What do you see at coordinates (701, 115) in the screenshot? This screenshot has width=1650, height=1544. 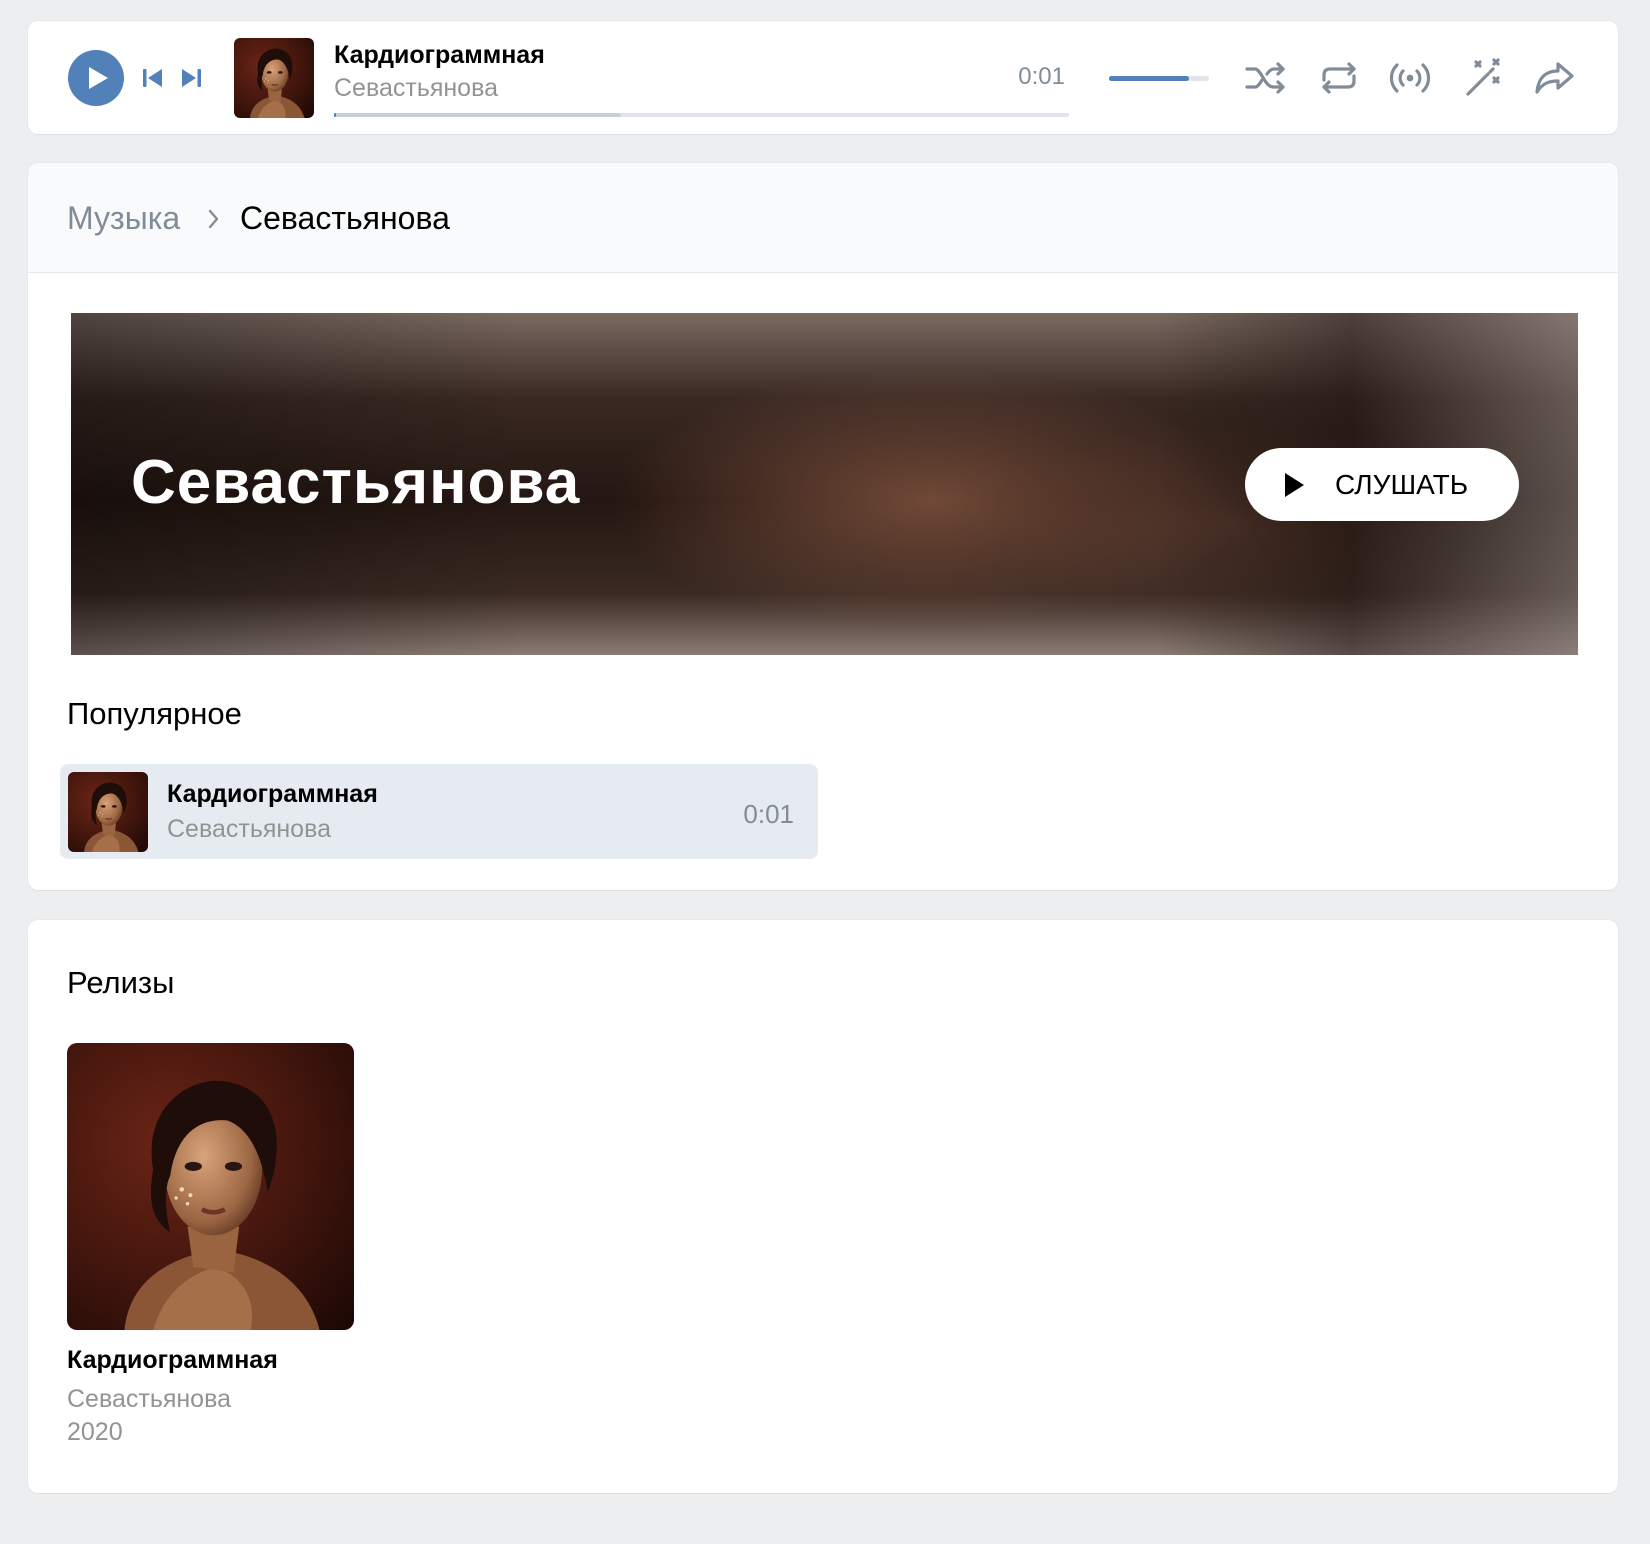 I see `seek-bar` at bounding box center [701, 115].